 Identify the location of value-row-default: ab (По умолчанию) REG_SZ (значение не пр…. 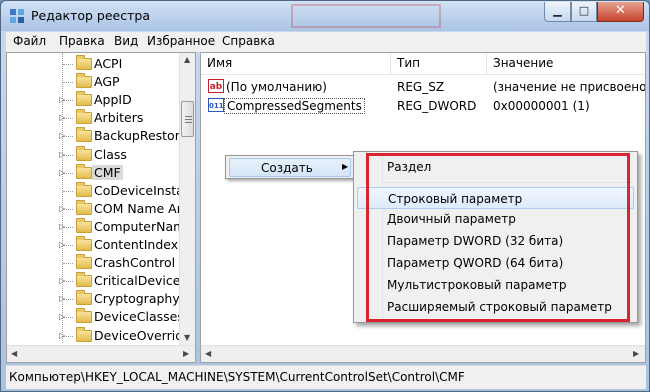
(423, 87).